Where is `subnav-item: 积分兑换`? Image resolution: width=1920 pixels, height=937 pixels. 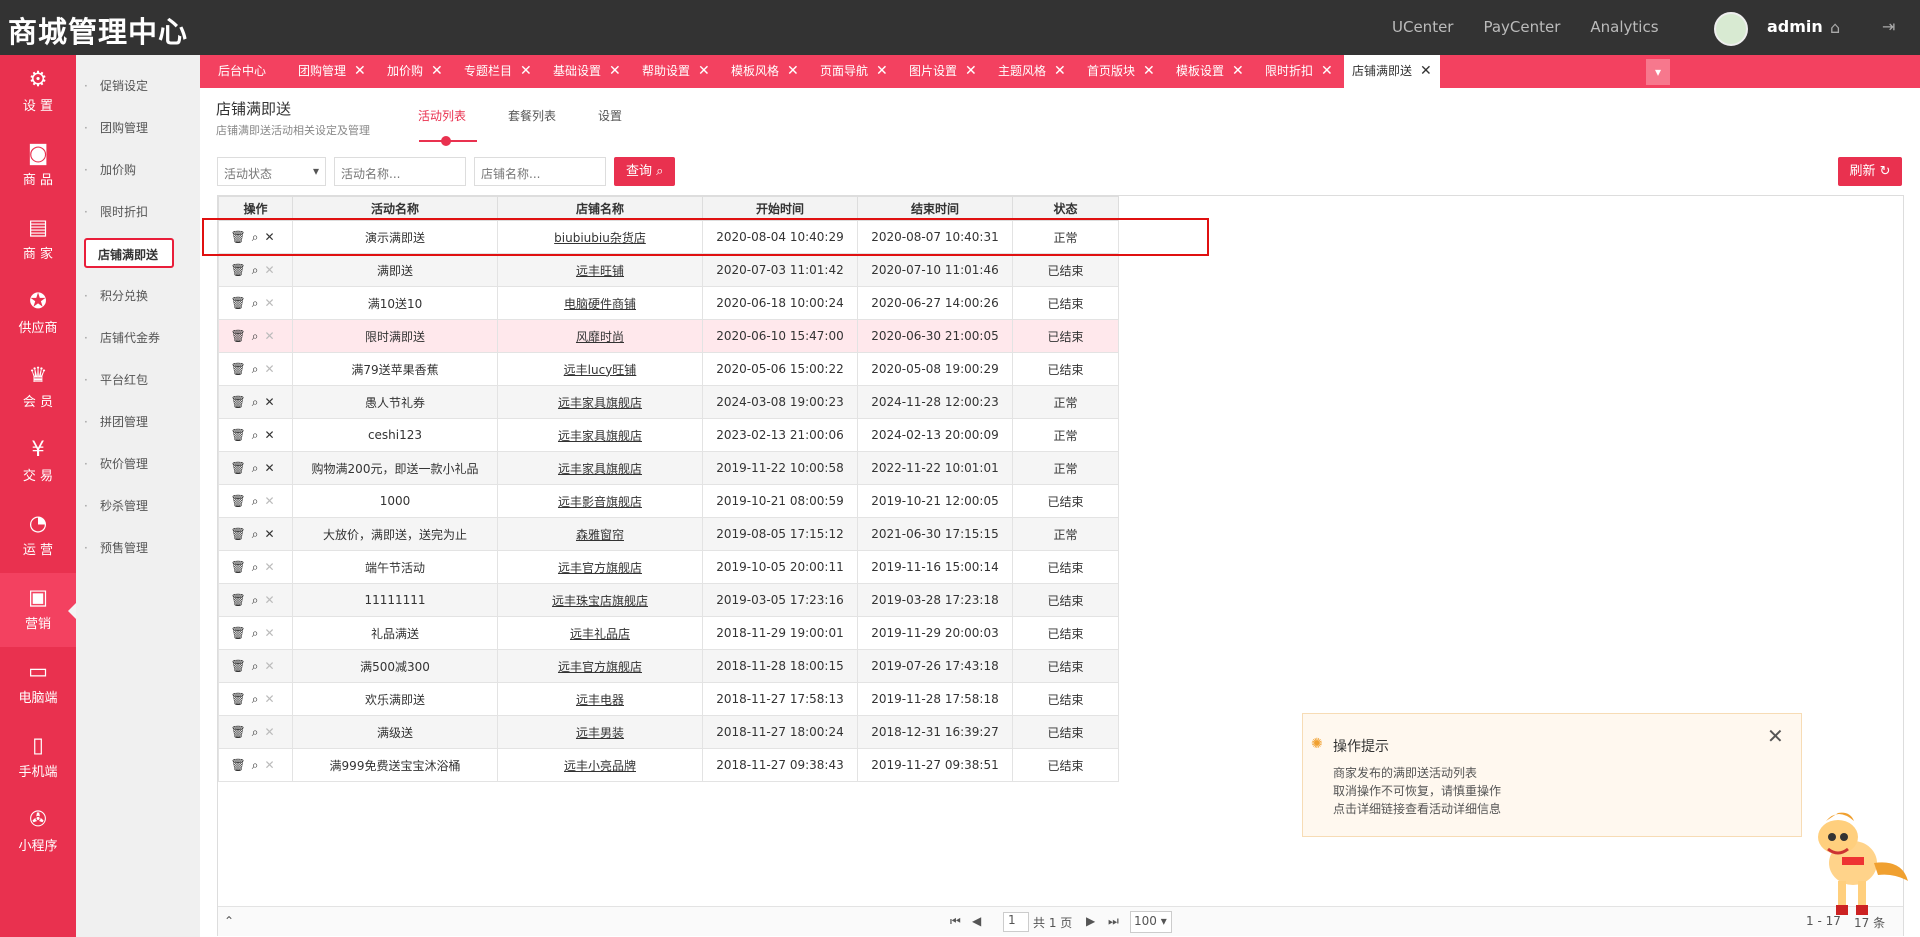
subnav-item: 积分兑换 is located at coordinates (138, 296).